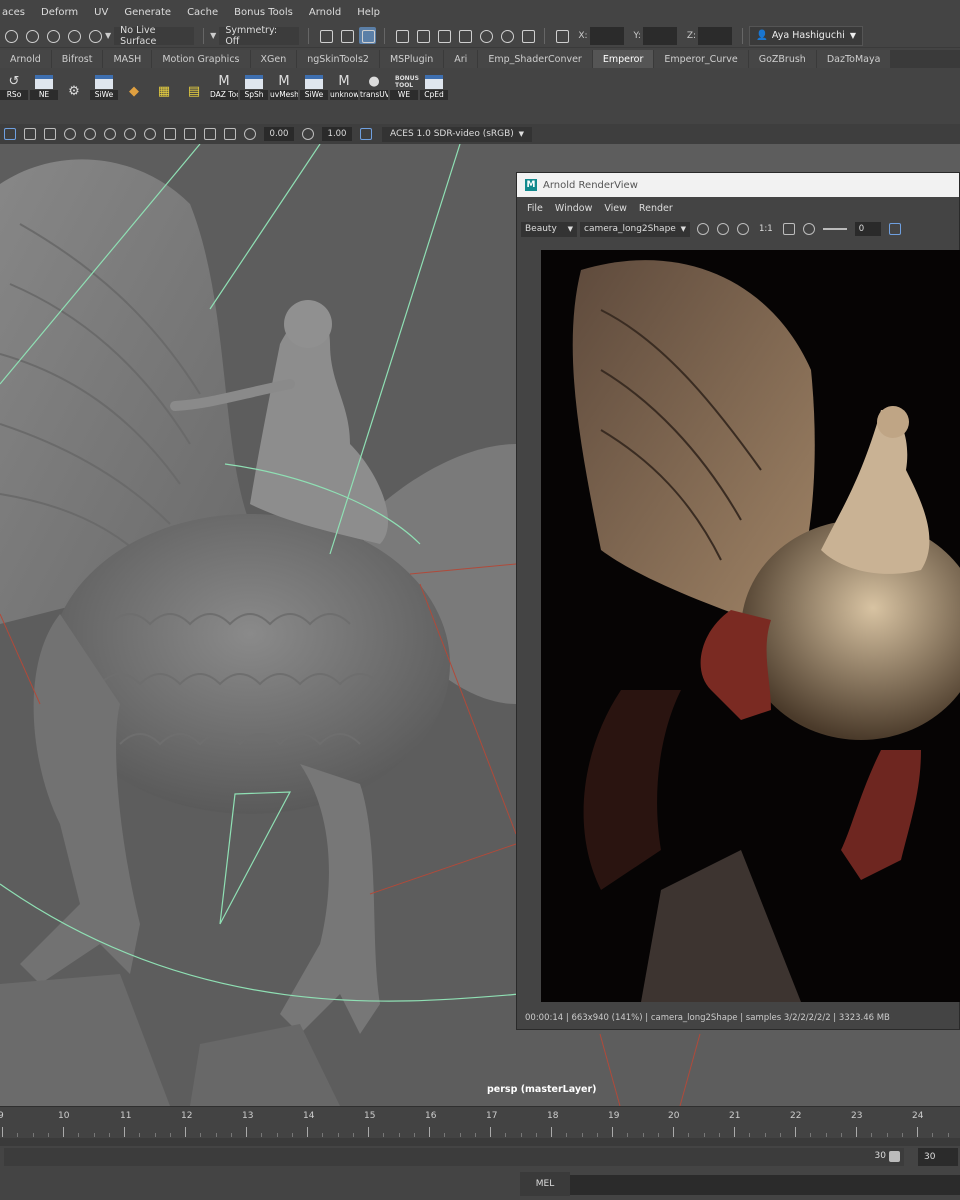 This screenshot has height=1200, width=960. What do you see at coordinates (25, 59) in the screenshot?
I see `tab-arnold: Arnold` at bounding box center [25, 59].